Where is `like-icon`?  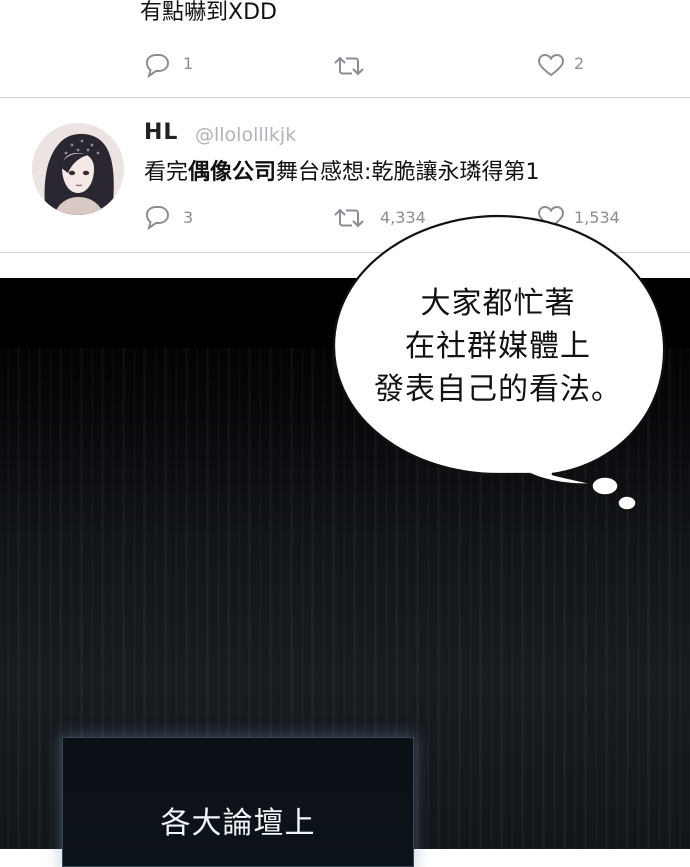 like-icon is located at coordinates (551, 65).